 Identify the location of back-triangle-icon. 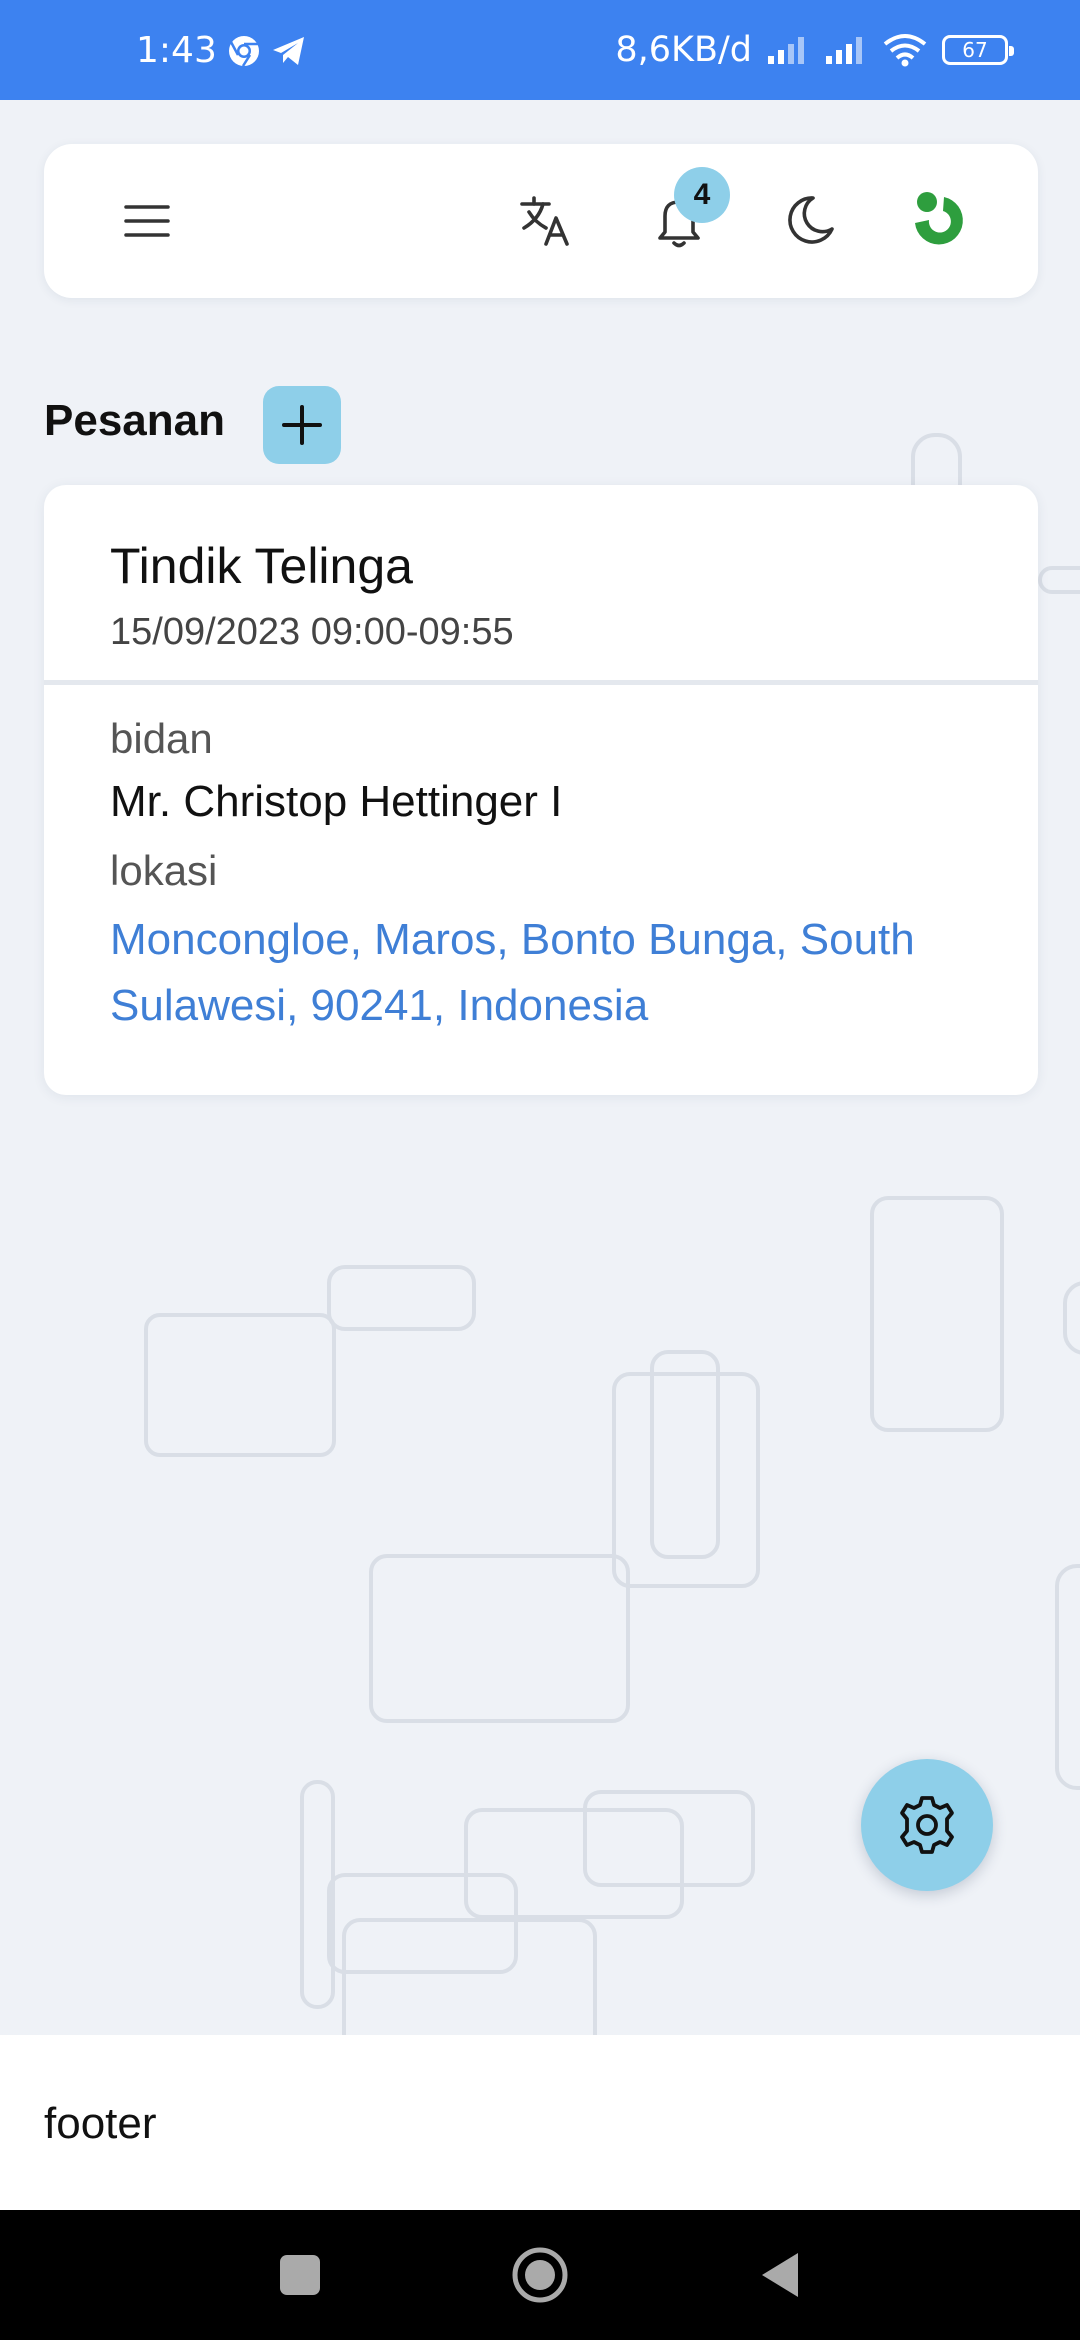
(780, 2275).